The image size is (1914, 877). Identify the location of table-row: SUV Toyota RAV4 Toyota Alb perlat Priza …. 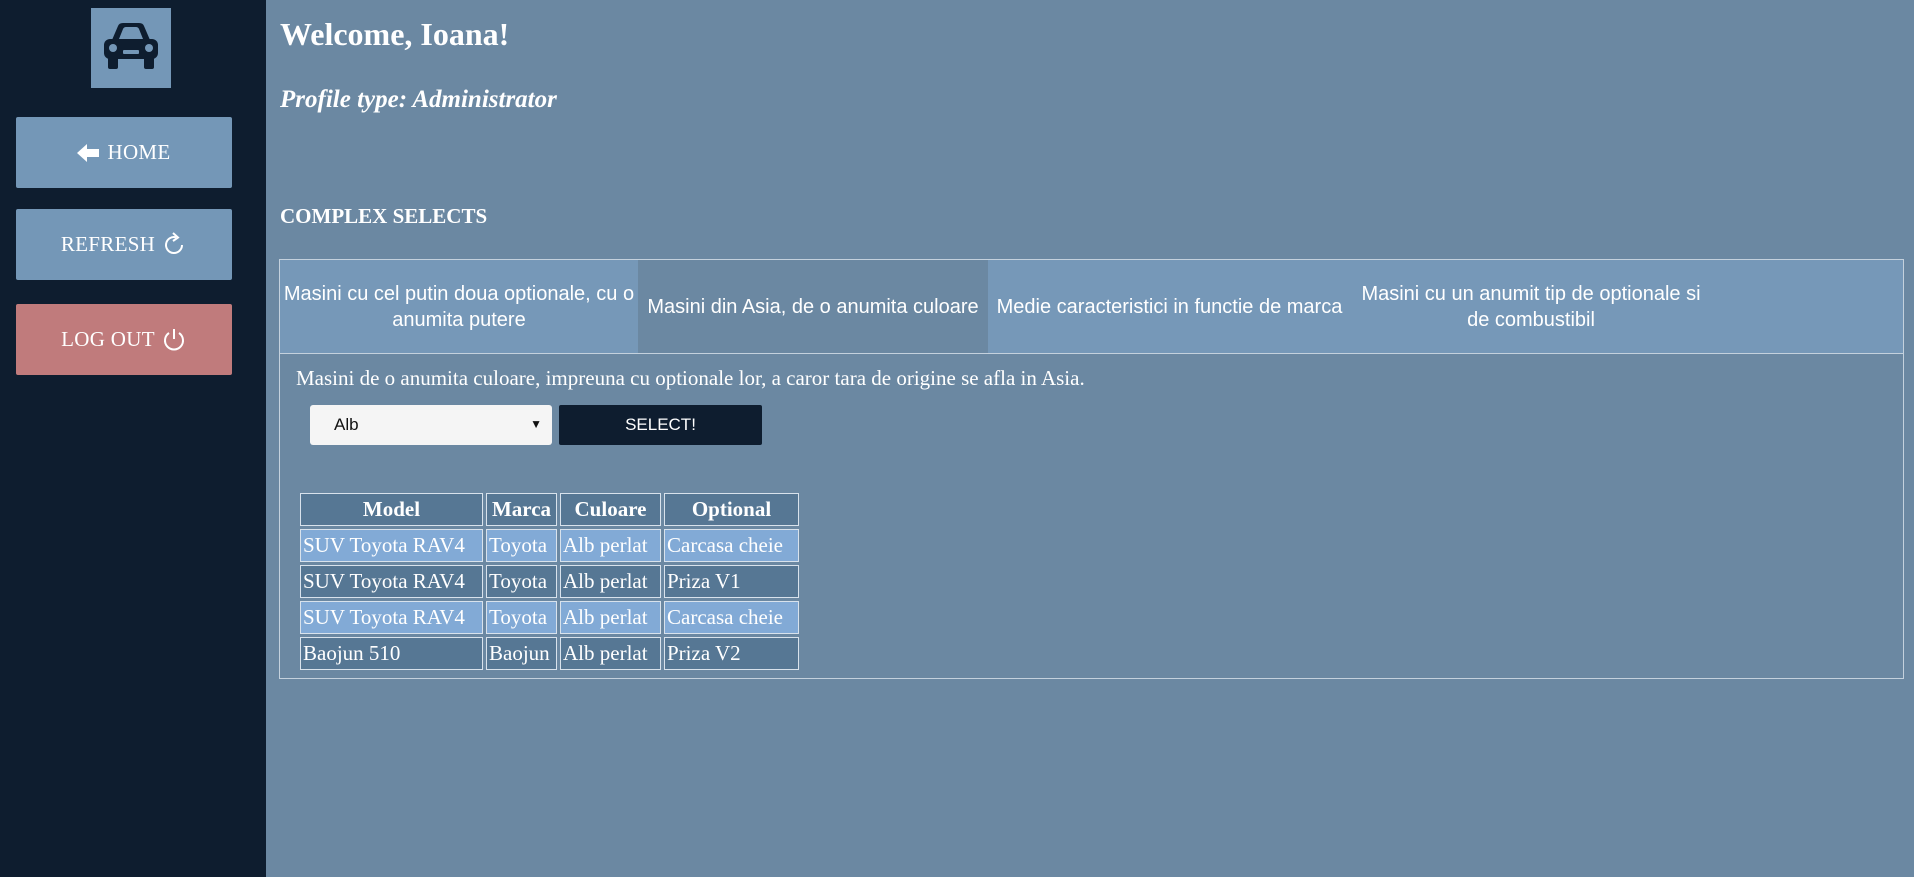
(549, 581).